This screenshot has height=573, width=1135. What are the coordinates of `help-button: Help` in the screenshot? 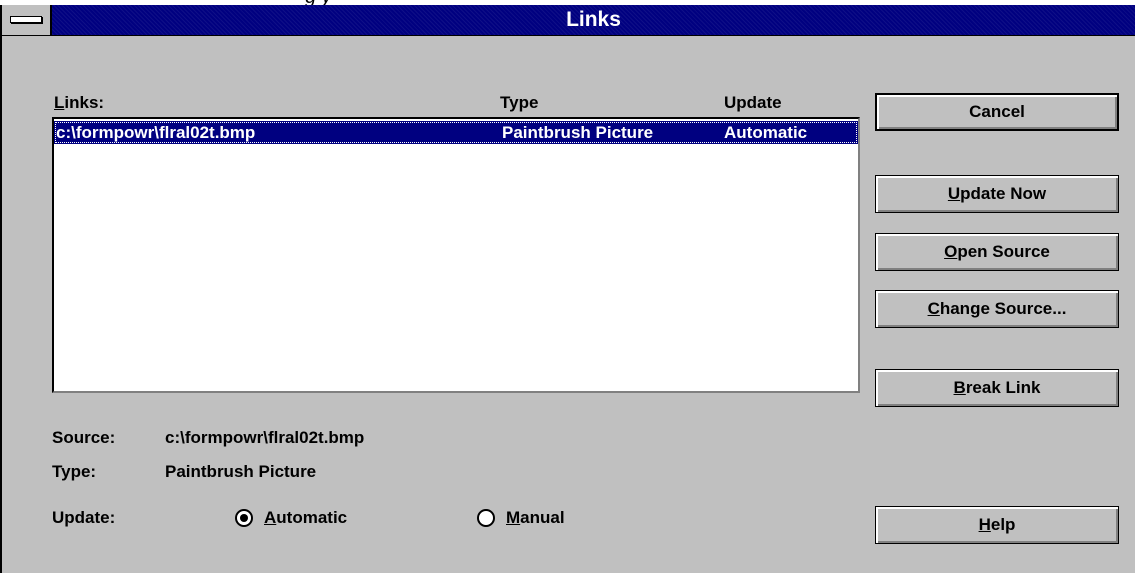 It's located at (997, 525).